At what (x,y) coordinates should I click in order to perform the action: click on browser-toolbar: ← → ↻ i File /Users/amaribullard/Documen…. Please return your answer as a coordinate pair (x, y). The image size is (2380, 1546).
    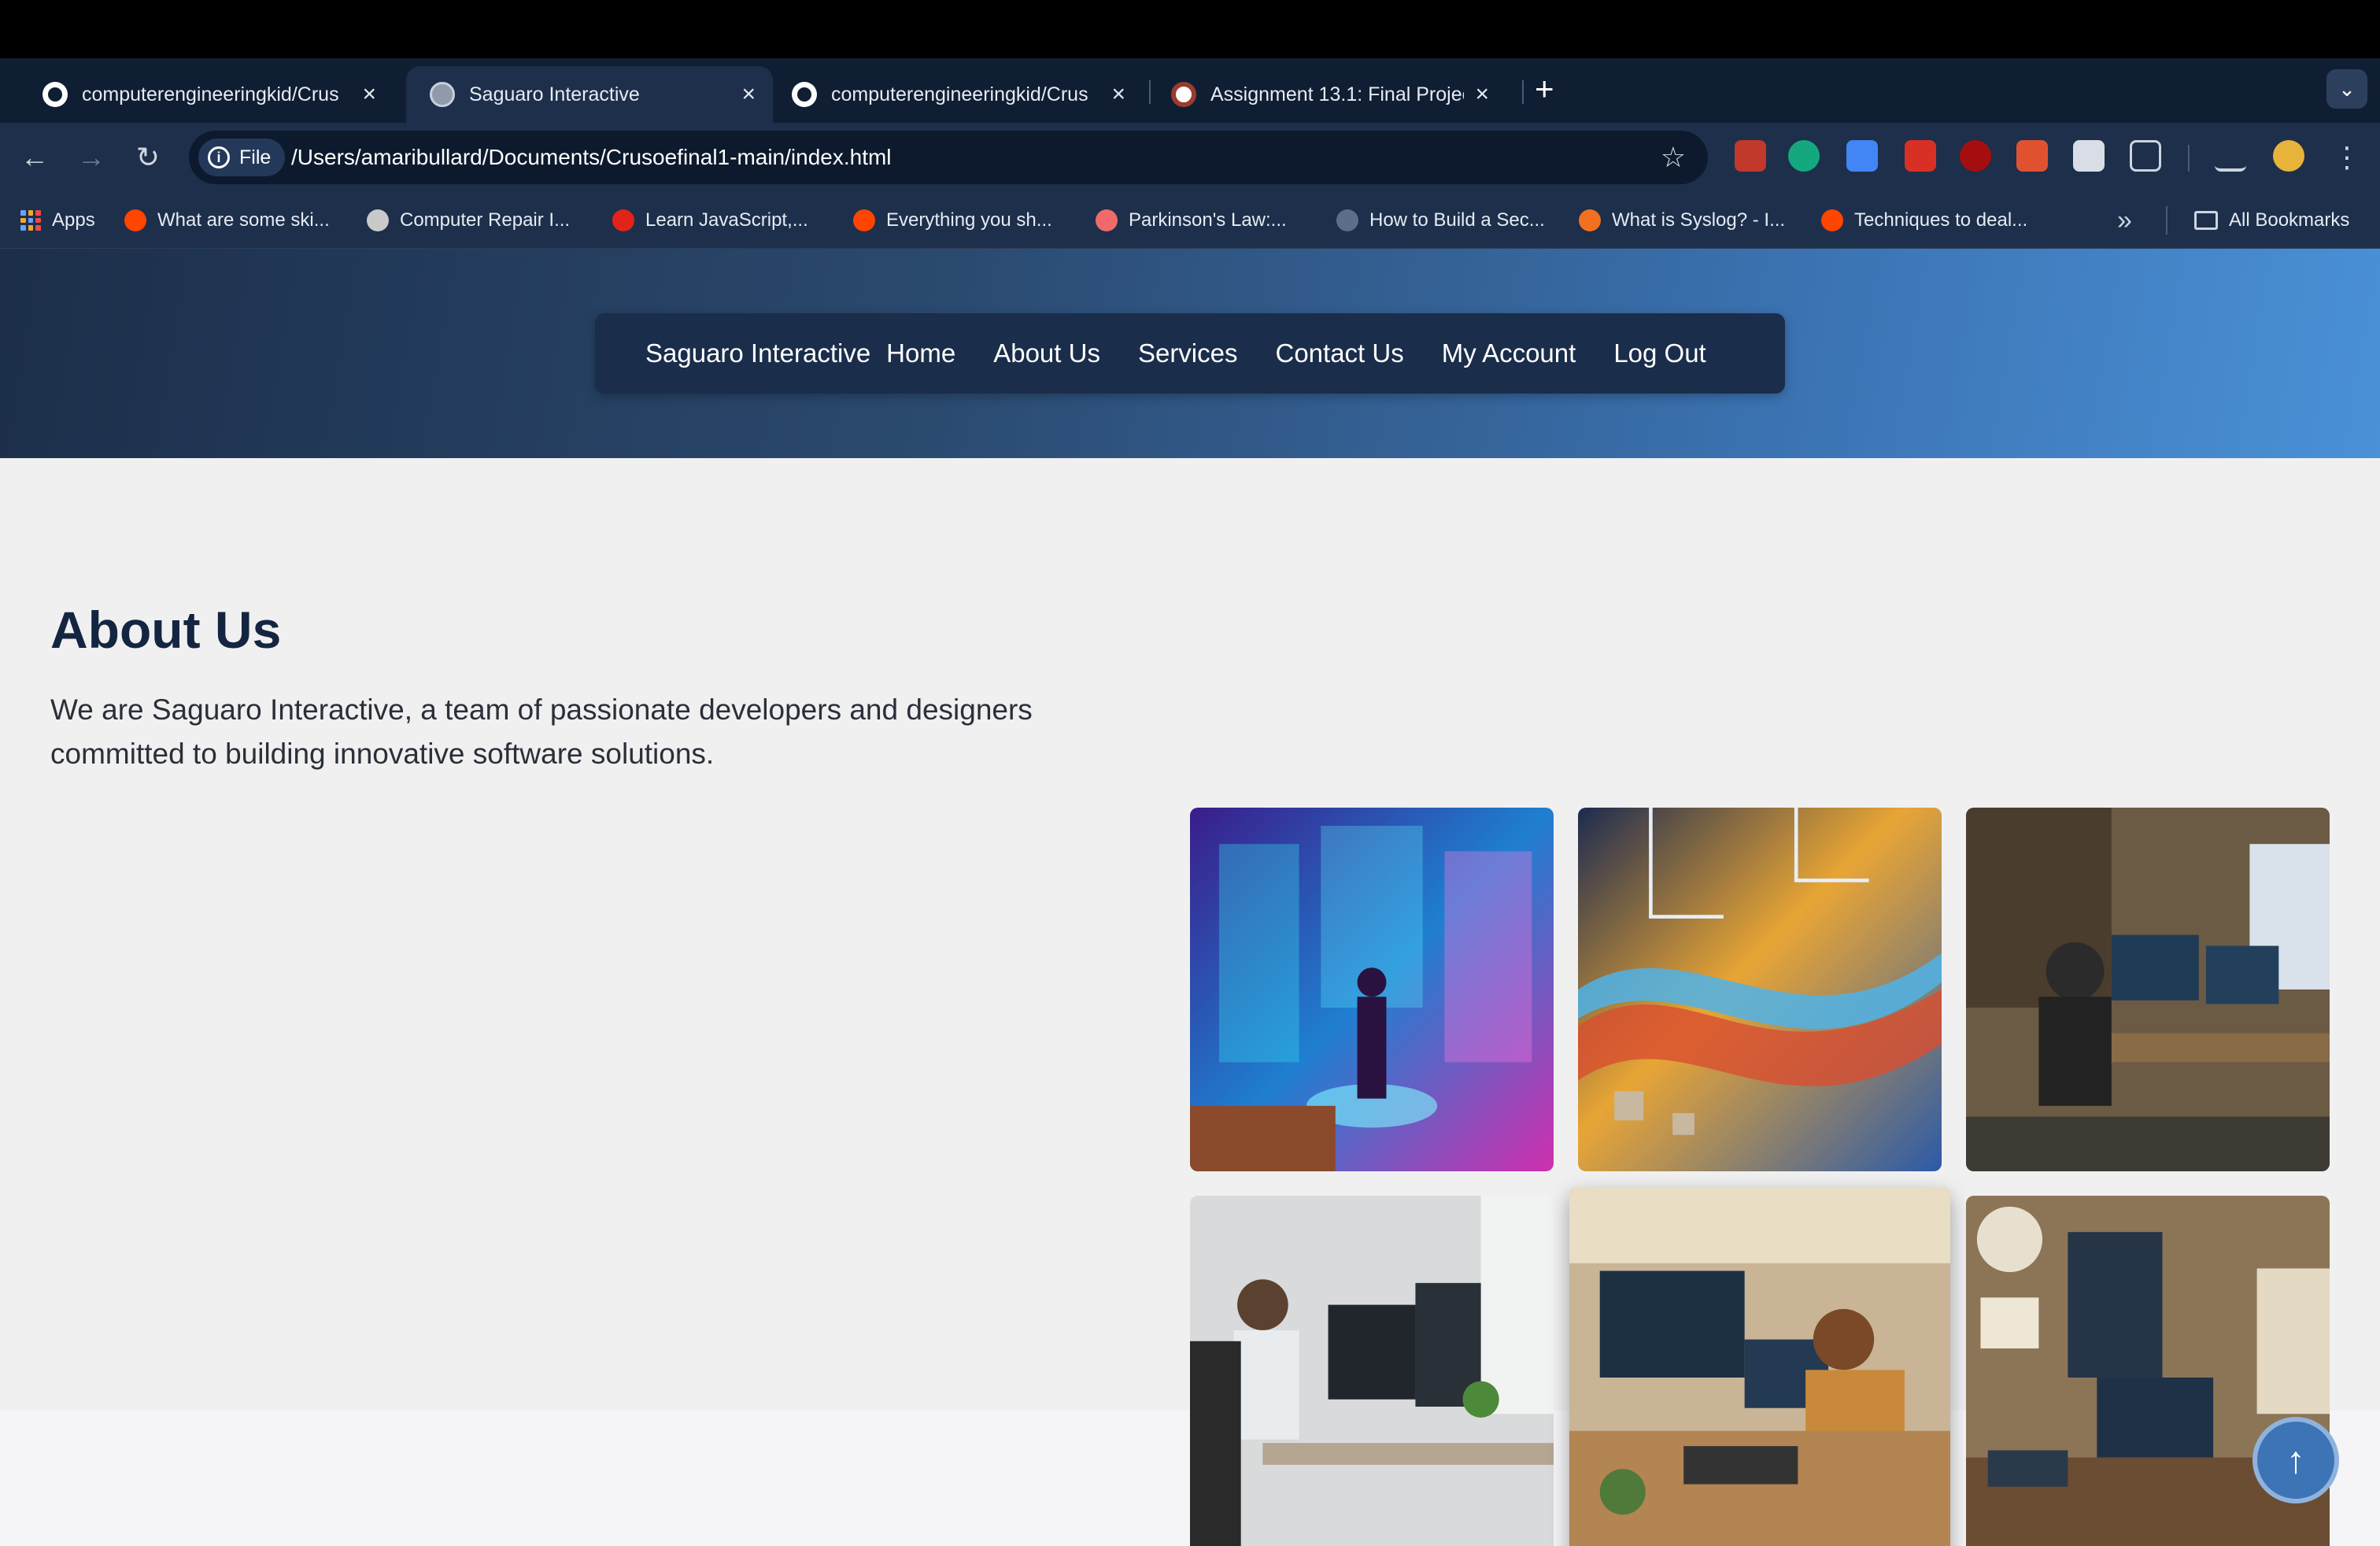
    Looking at the image, I should click on (1190, 157).